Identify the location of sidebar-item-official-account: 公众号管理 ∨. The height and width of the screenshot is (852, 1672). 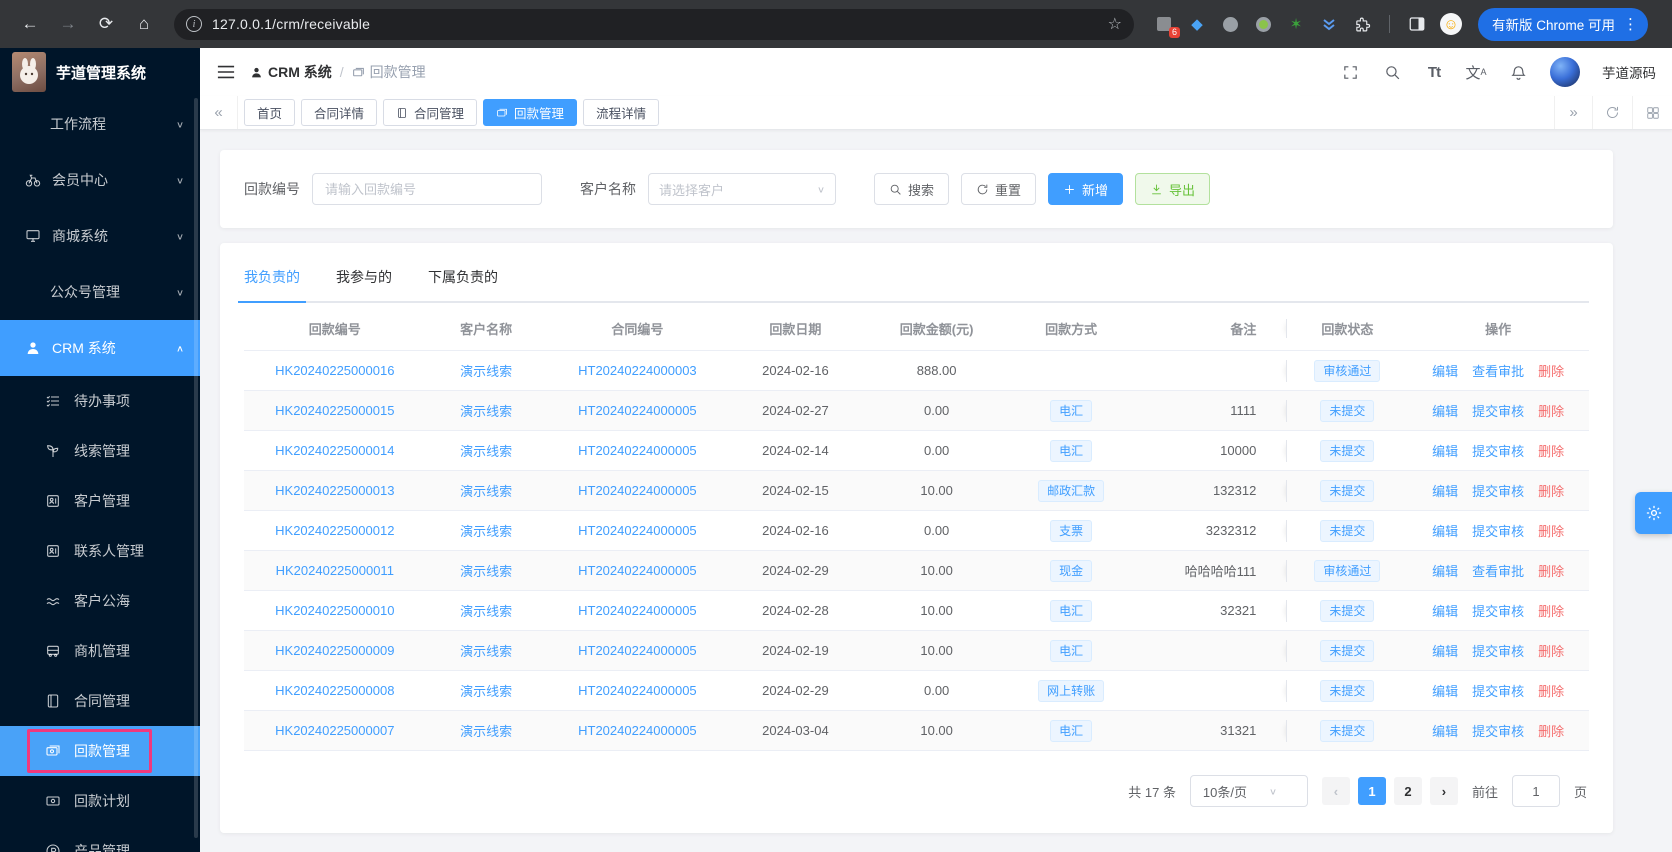
(100, 292).